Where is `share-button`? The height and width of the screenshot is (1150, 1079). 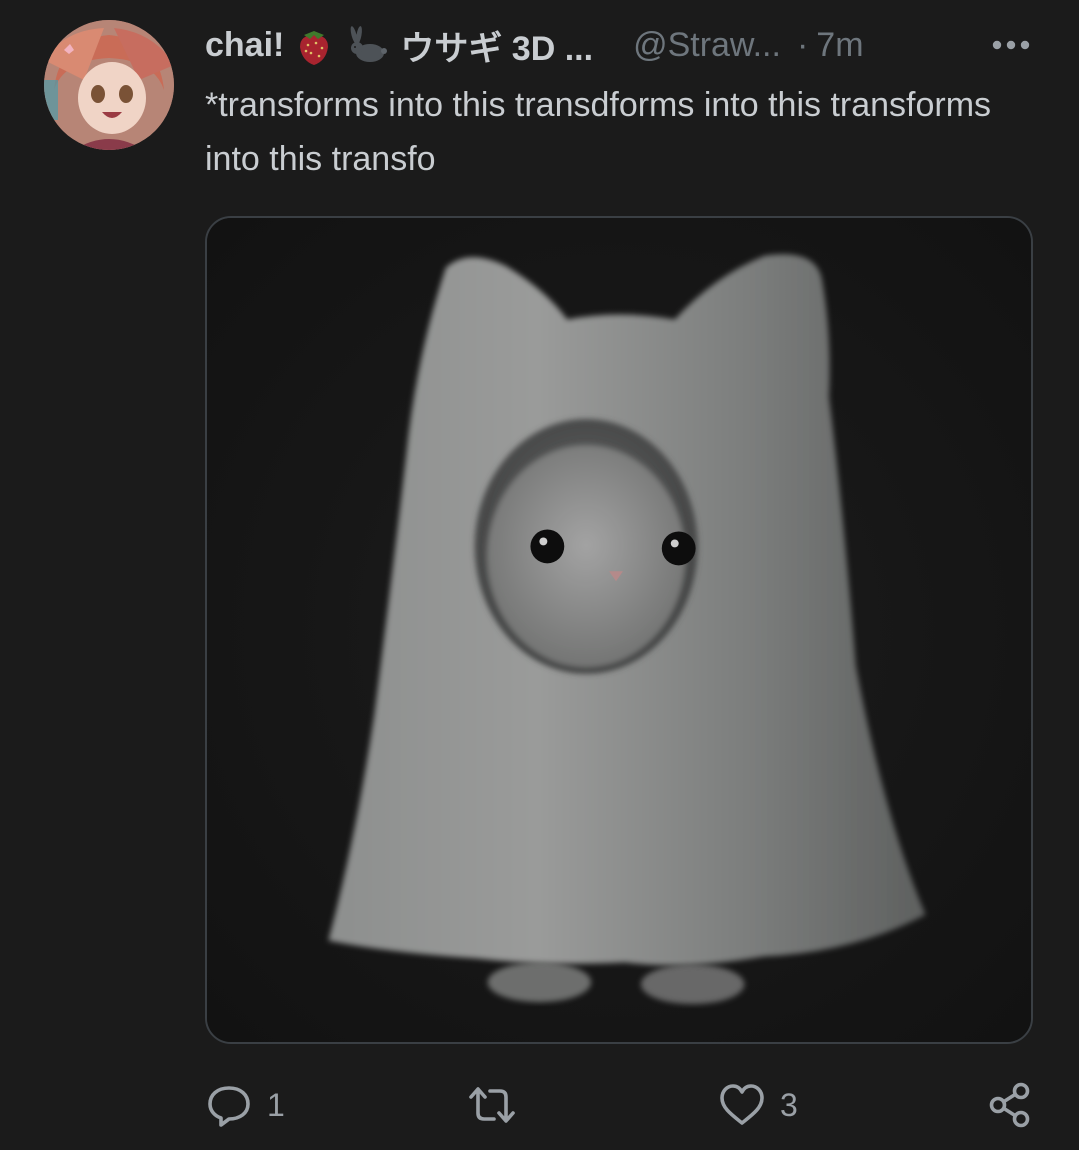
share-button is located at coordinates (1010, 1105).